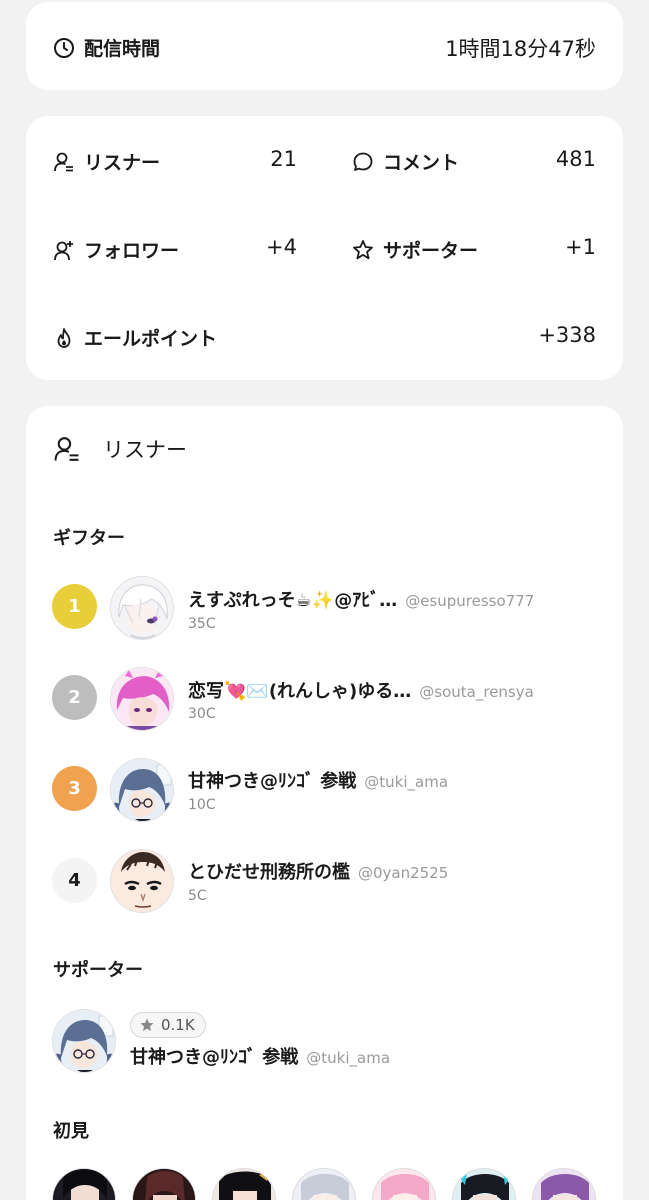 This screenshot has width=649, height=1200. I want to click on comment-stat-value: 481, so click(575, 159).